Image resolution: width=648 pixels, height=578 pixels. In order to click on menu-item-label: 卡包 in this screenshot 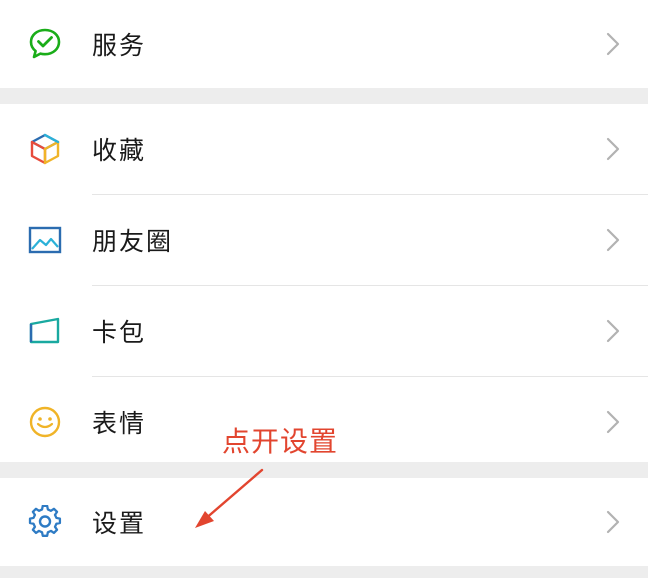, I will do `click(119, 332)`.